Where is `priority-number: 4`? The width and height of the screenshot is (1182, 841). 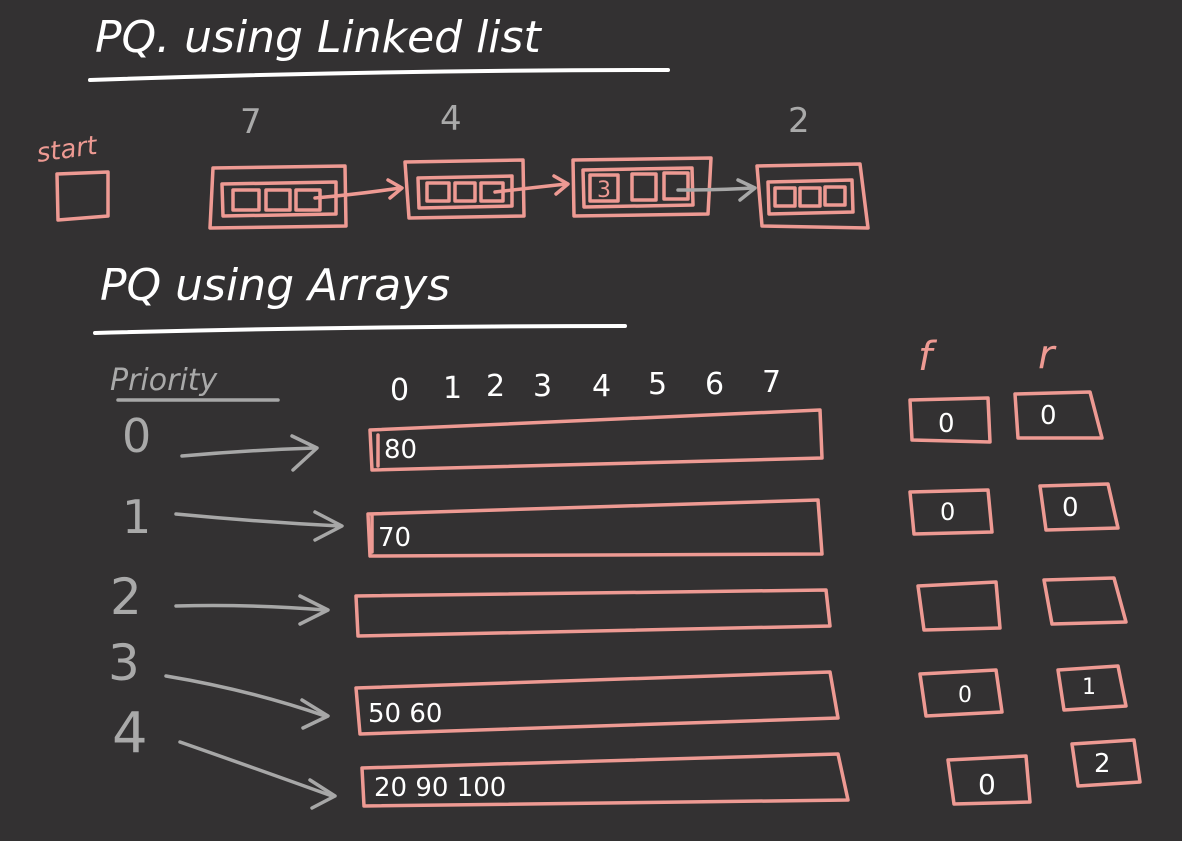 priority-number: 4 is located at coordinates (130, 733).